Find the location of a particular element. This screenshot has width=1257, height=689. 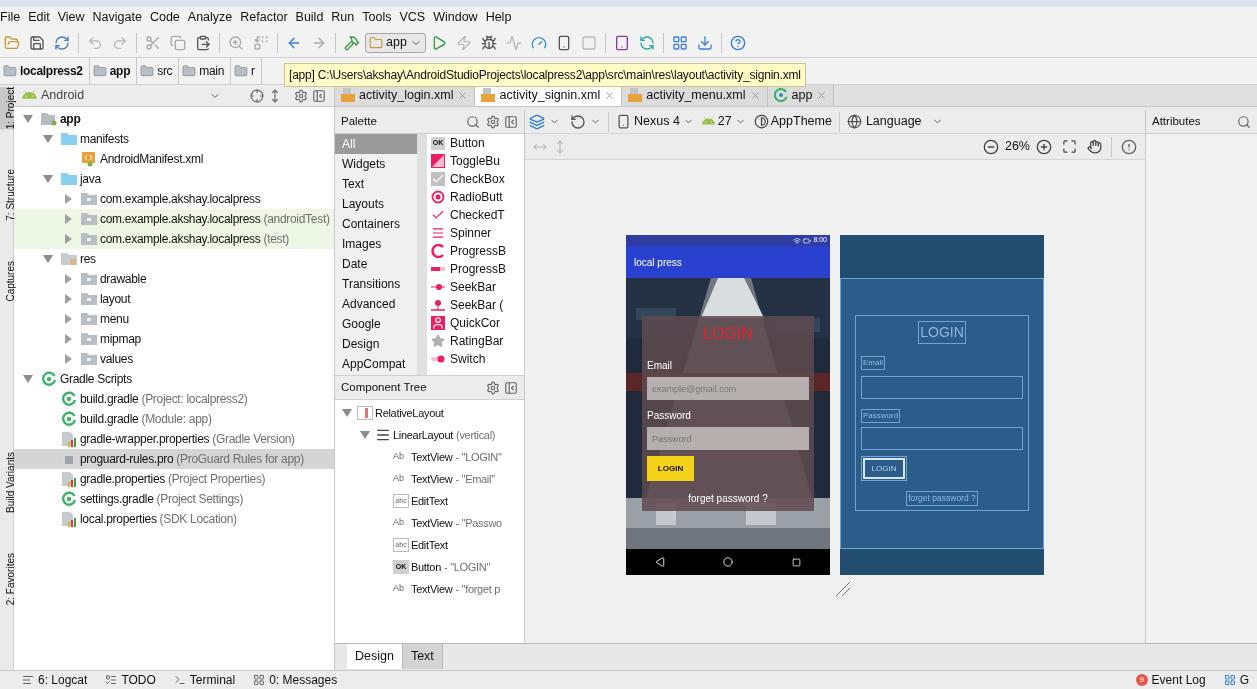

palette-category: Containers is located at coordinates (376, 224).